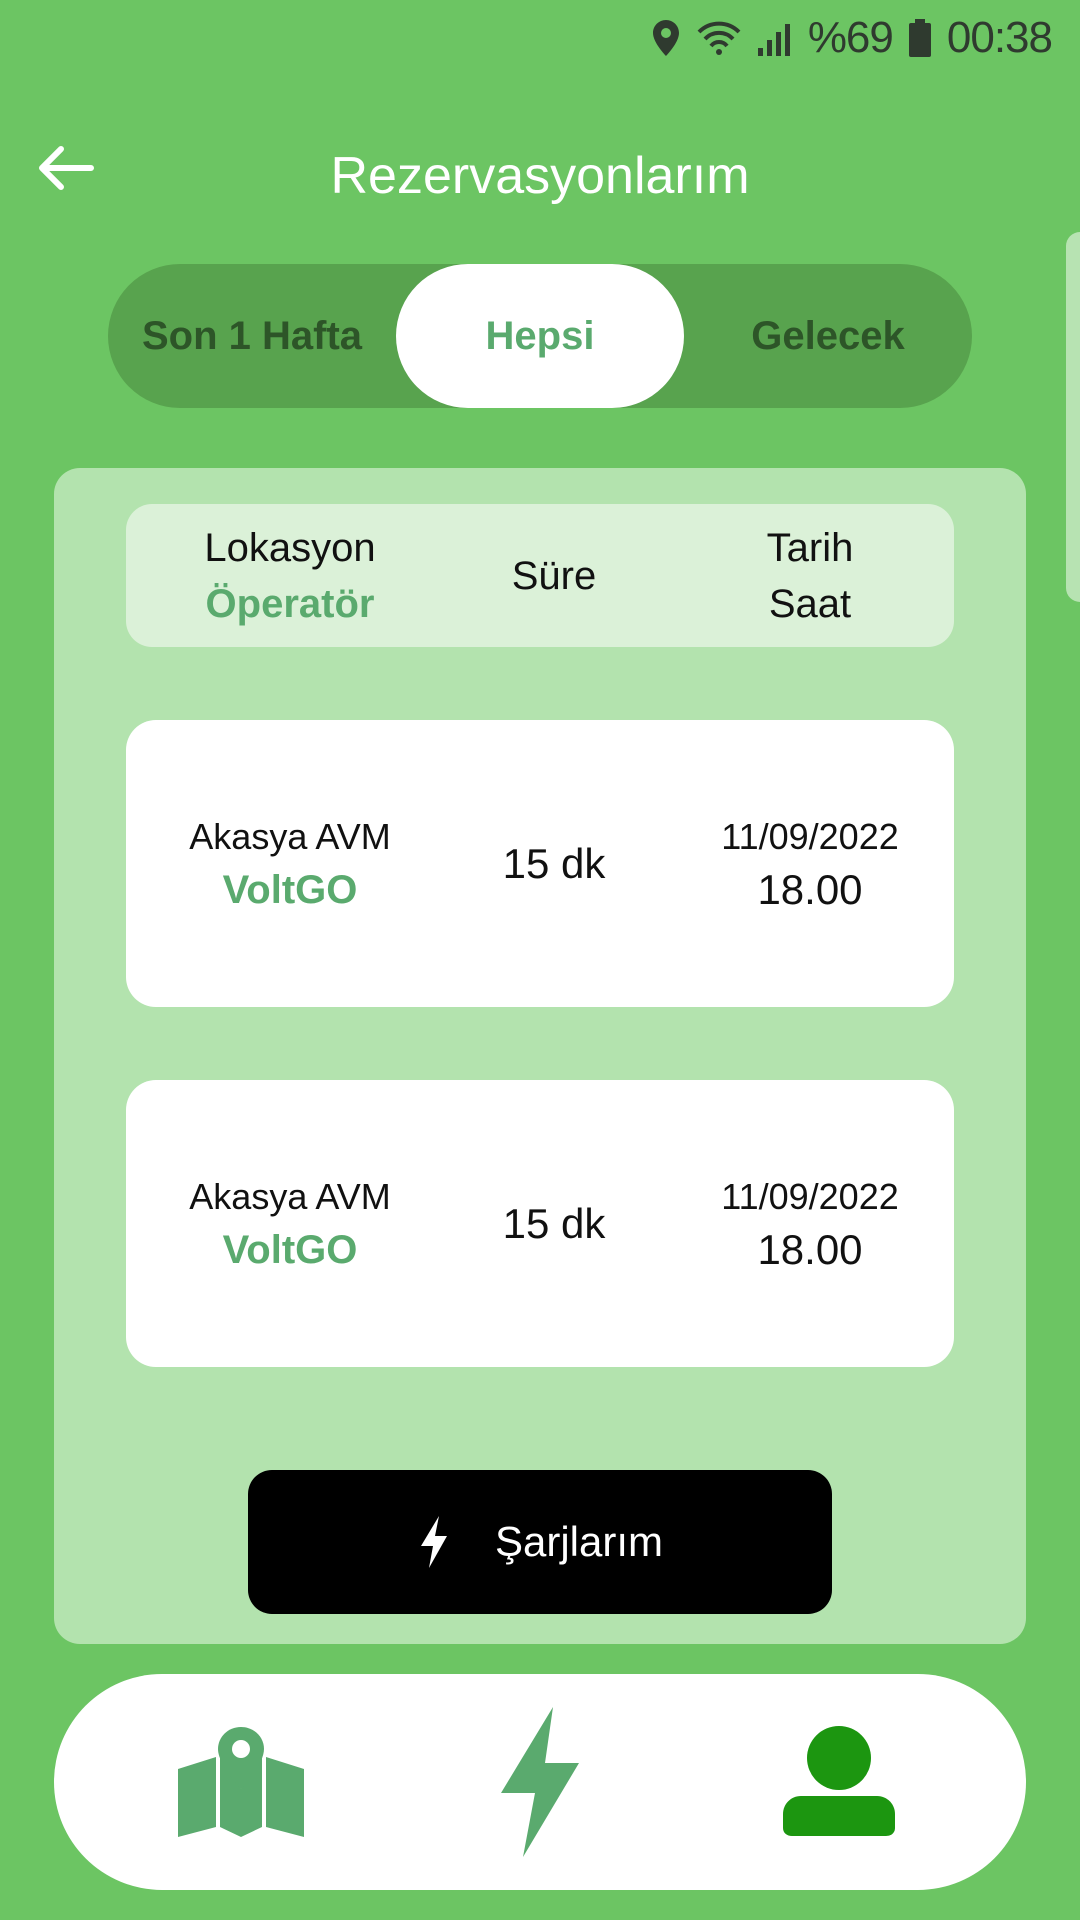 The height and width of the screenshot is (1920, 1080). I want to click on table-header: Lokasyon Öperatör Süre Tarih Saat, so click(540, 575).